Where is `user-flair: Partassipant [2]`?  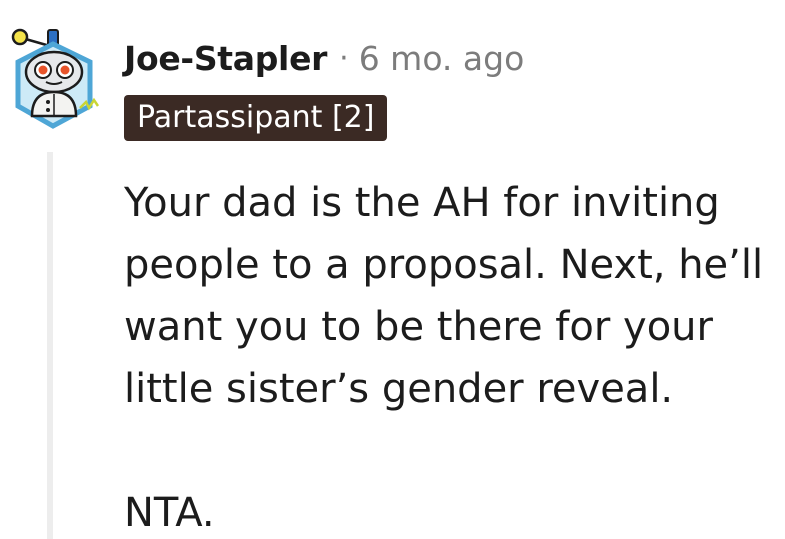 user-flair: Partassipant [2] is located at coordinates (256, 118).